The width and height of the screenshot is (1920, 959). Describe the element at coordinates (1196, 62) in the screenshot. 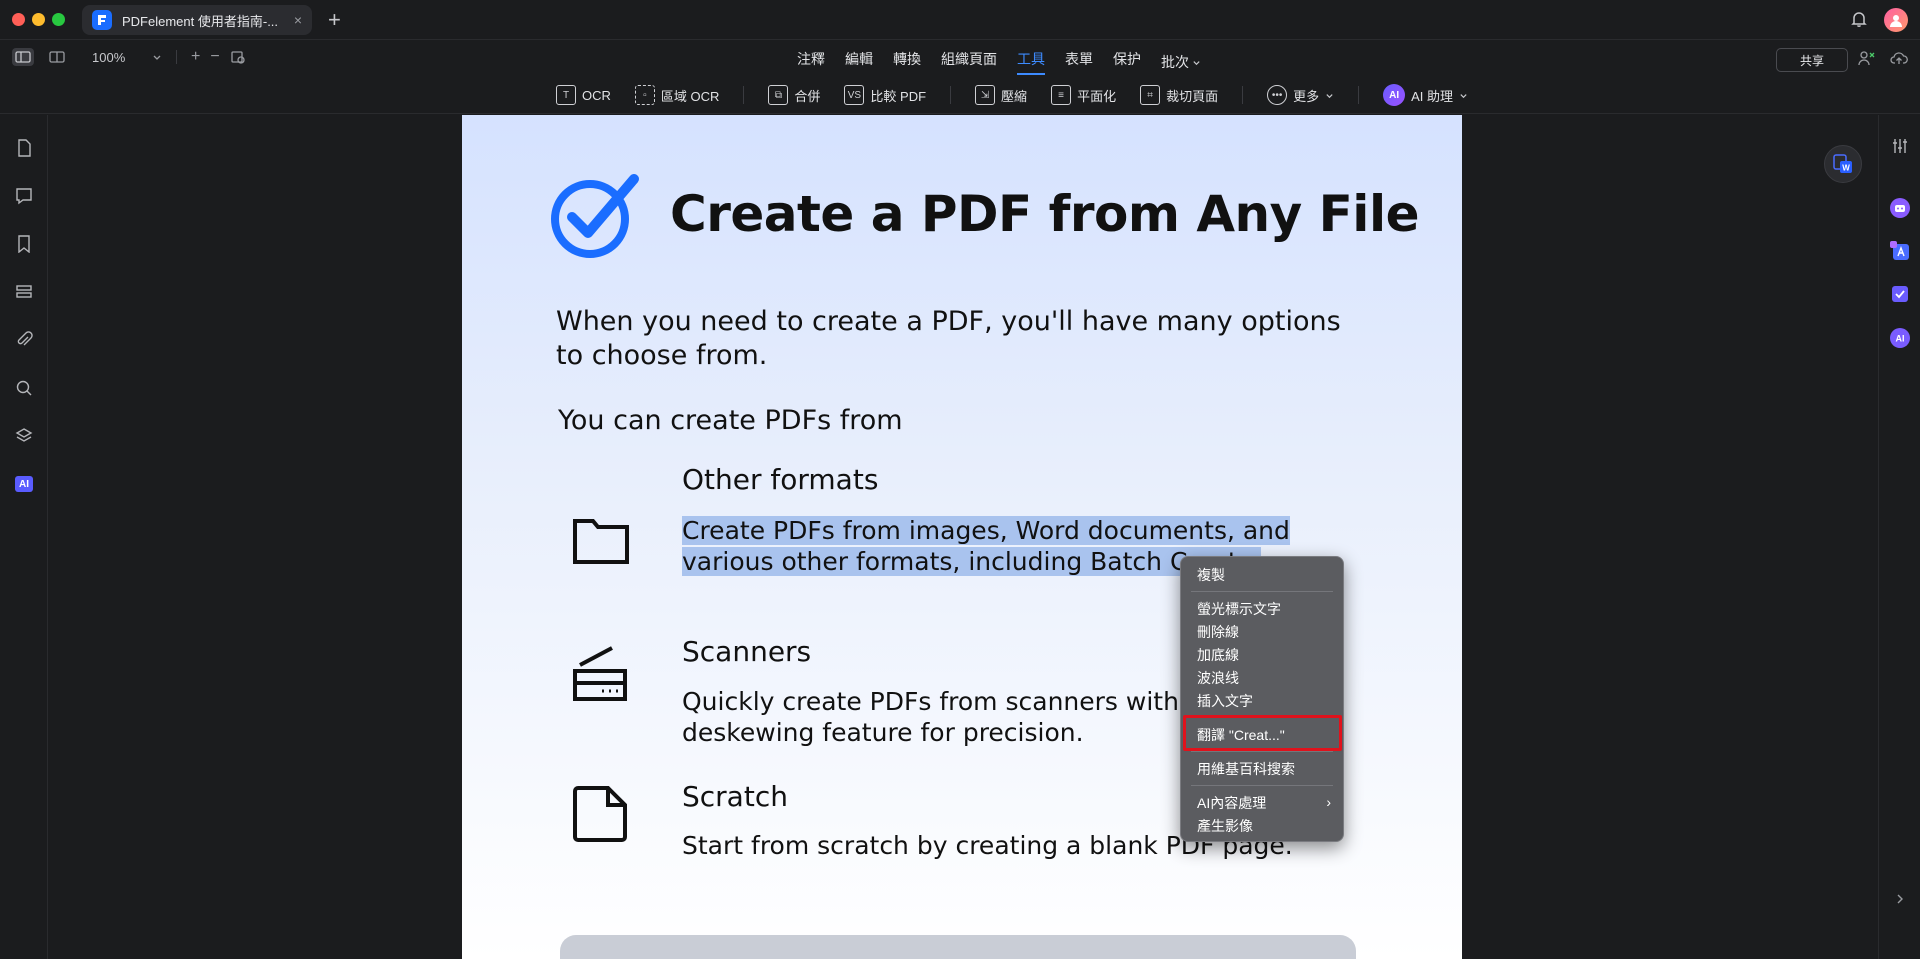

I see `chevron-down-icon` at that location.